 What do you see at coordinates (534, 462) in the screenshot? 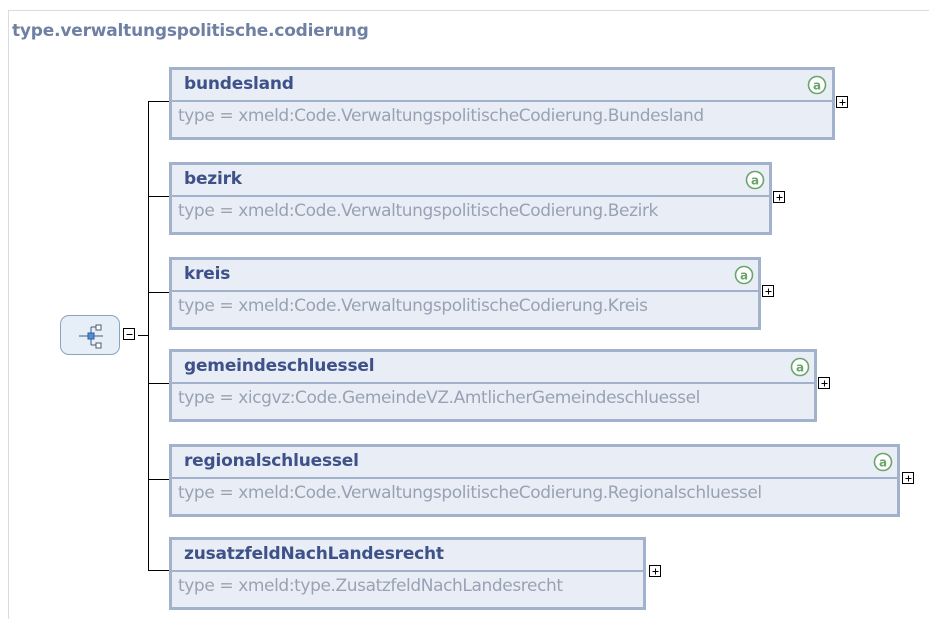
I see `element-name-row: regionalschluessel` at bounding box center [534, 462].